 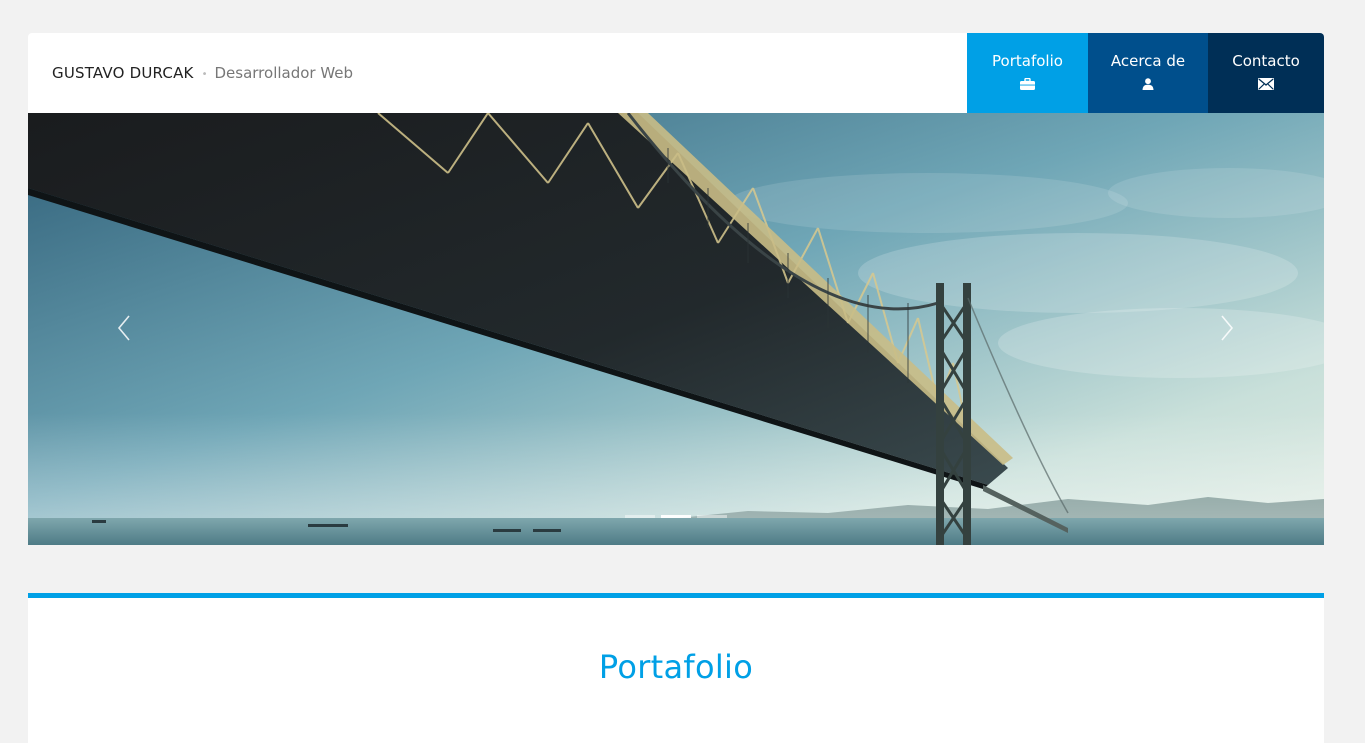 I want to click on nav-item-label: Acerca de, so click(x=1148, y=61).